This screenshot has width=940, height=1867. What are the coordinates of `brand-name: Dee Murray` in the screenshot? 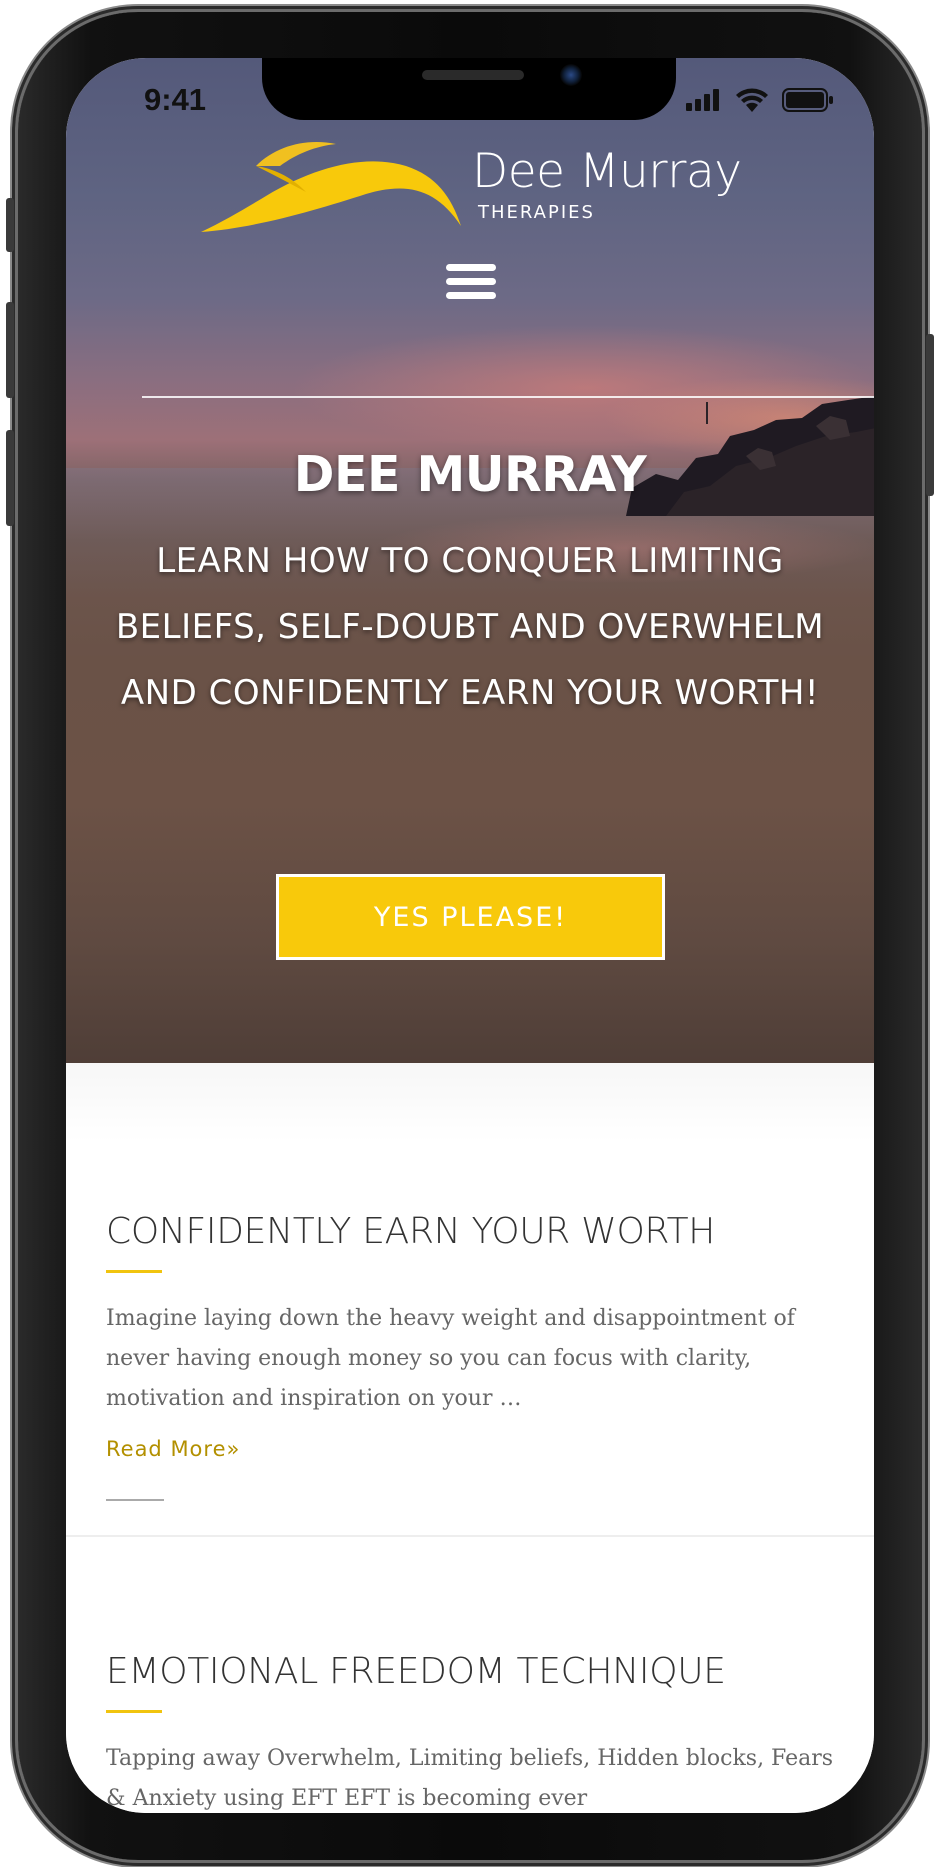 It's located at (607, 171).